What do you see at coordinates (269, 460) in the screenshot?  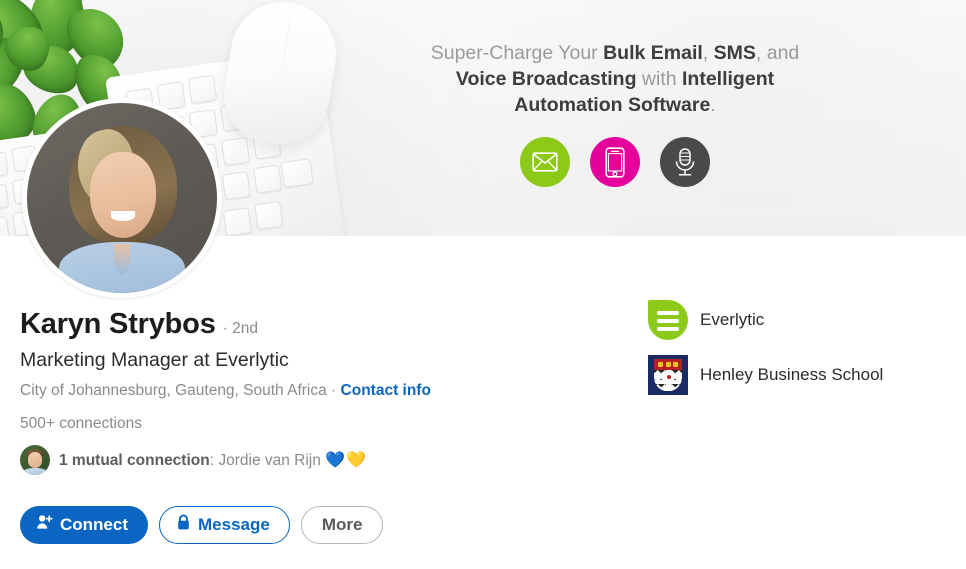 I see `mutual-person-name: Jordie van Rijn` at bounding box center [269, 460].